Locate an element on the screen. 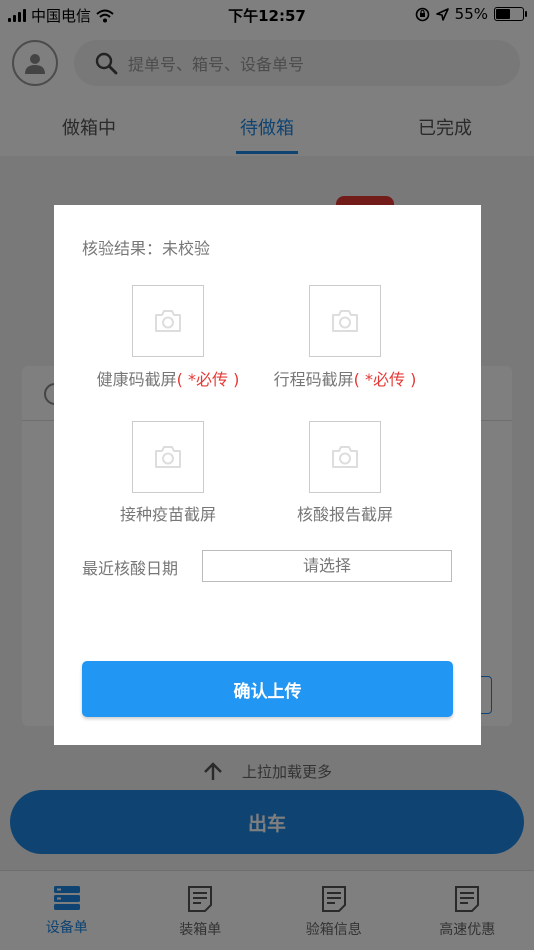  upload-vaccination is located at coordinates (168, 457).